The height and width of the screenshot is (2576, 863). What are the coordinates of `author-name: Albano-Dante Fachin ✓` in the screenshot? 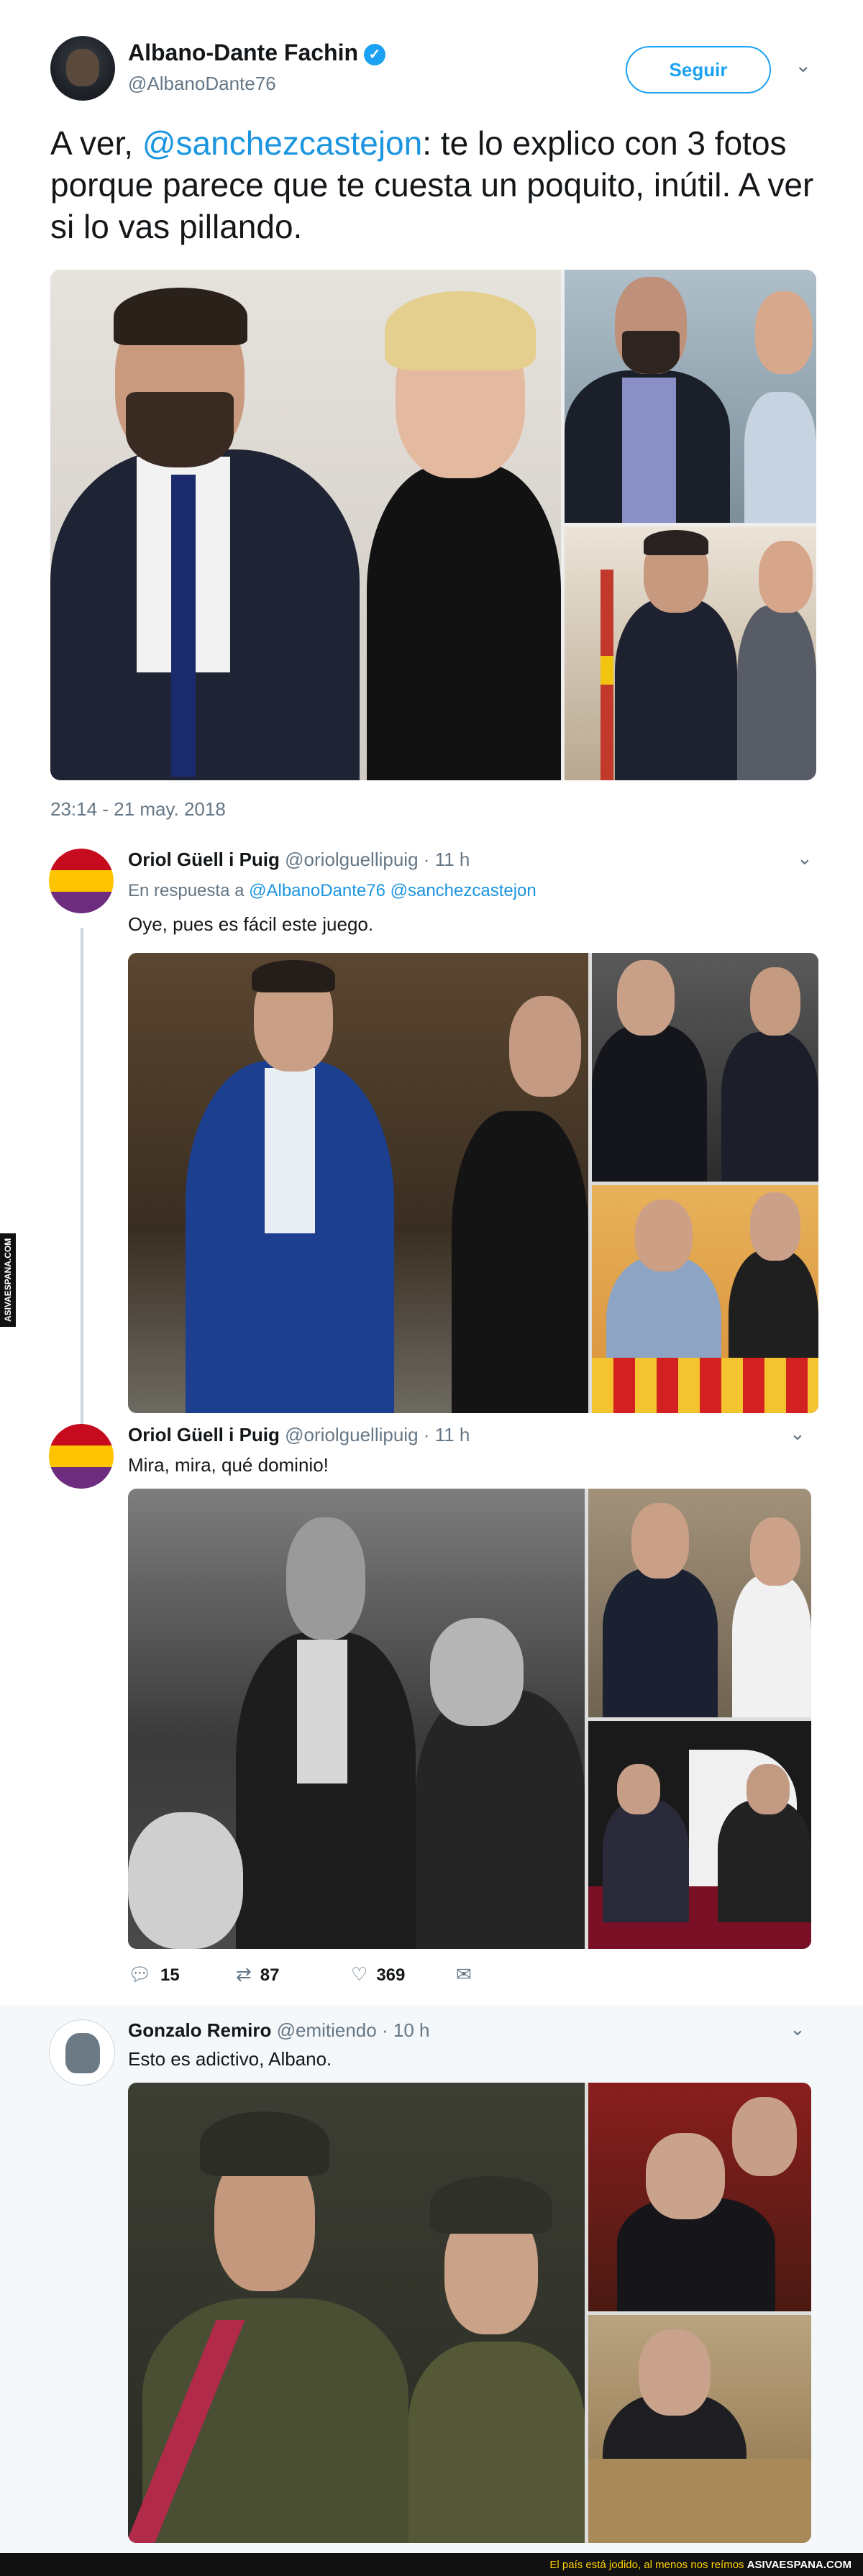 It's located at (257, 53).